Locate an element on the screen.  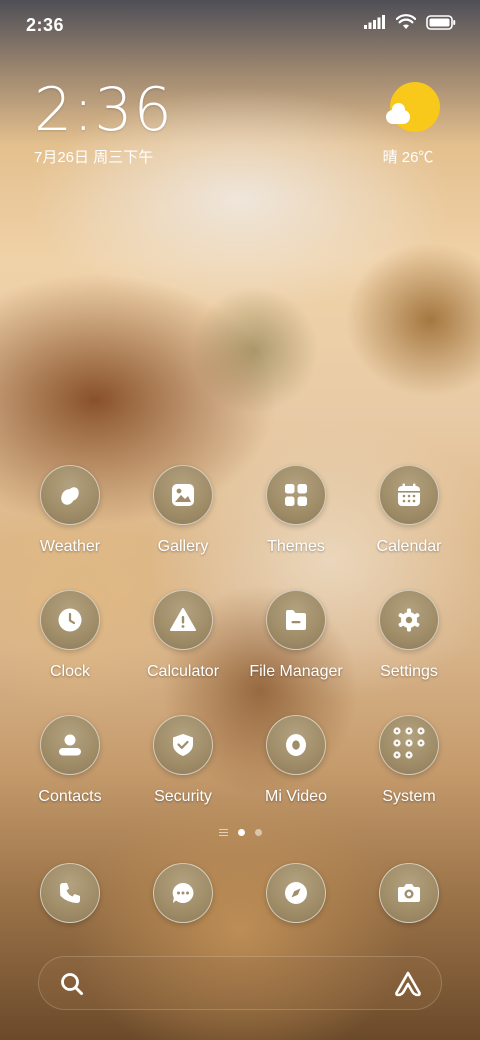
app-security: Security is located at coordinates (183, 760).